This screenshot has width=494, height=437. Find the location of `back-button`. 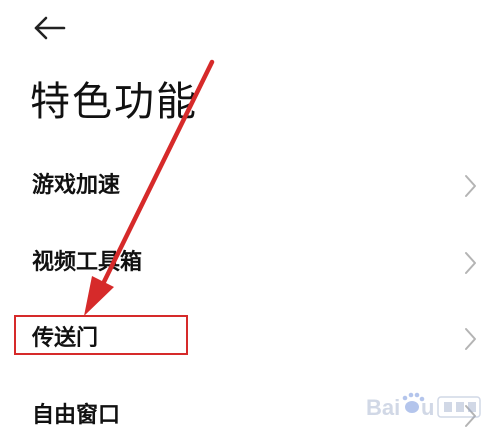

back-button is located at coordinates (50, 28).